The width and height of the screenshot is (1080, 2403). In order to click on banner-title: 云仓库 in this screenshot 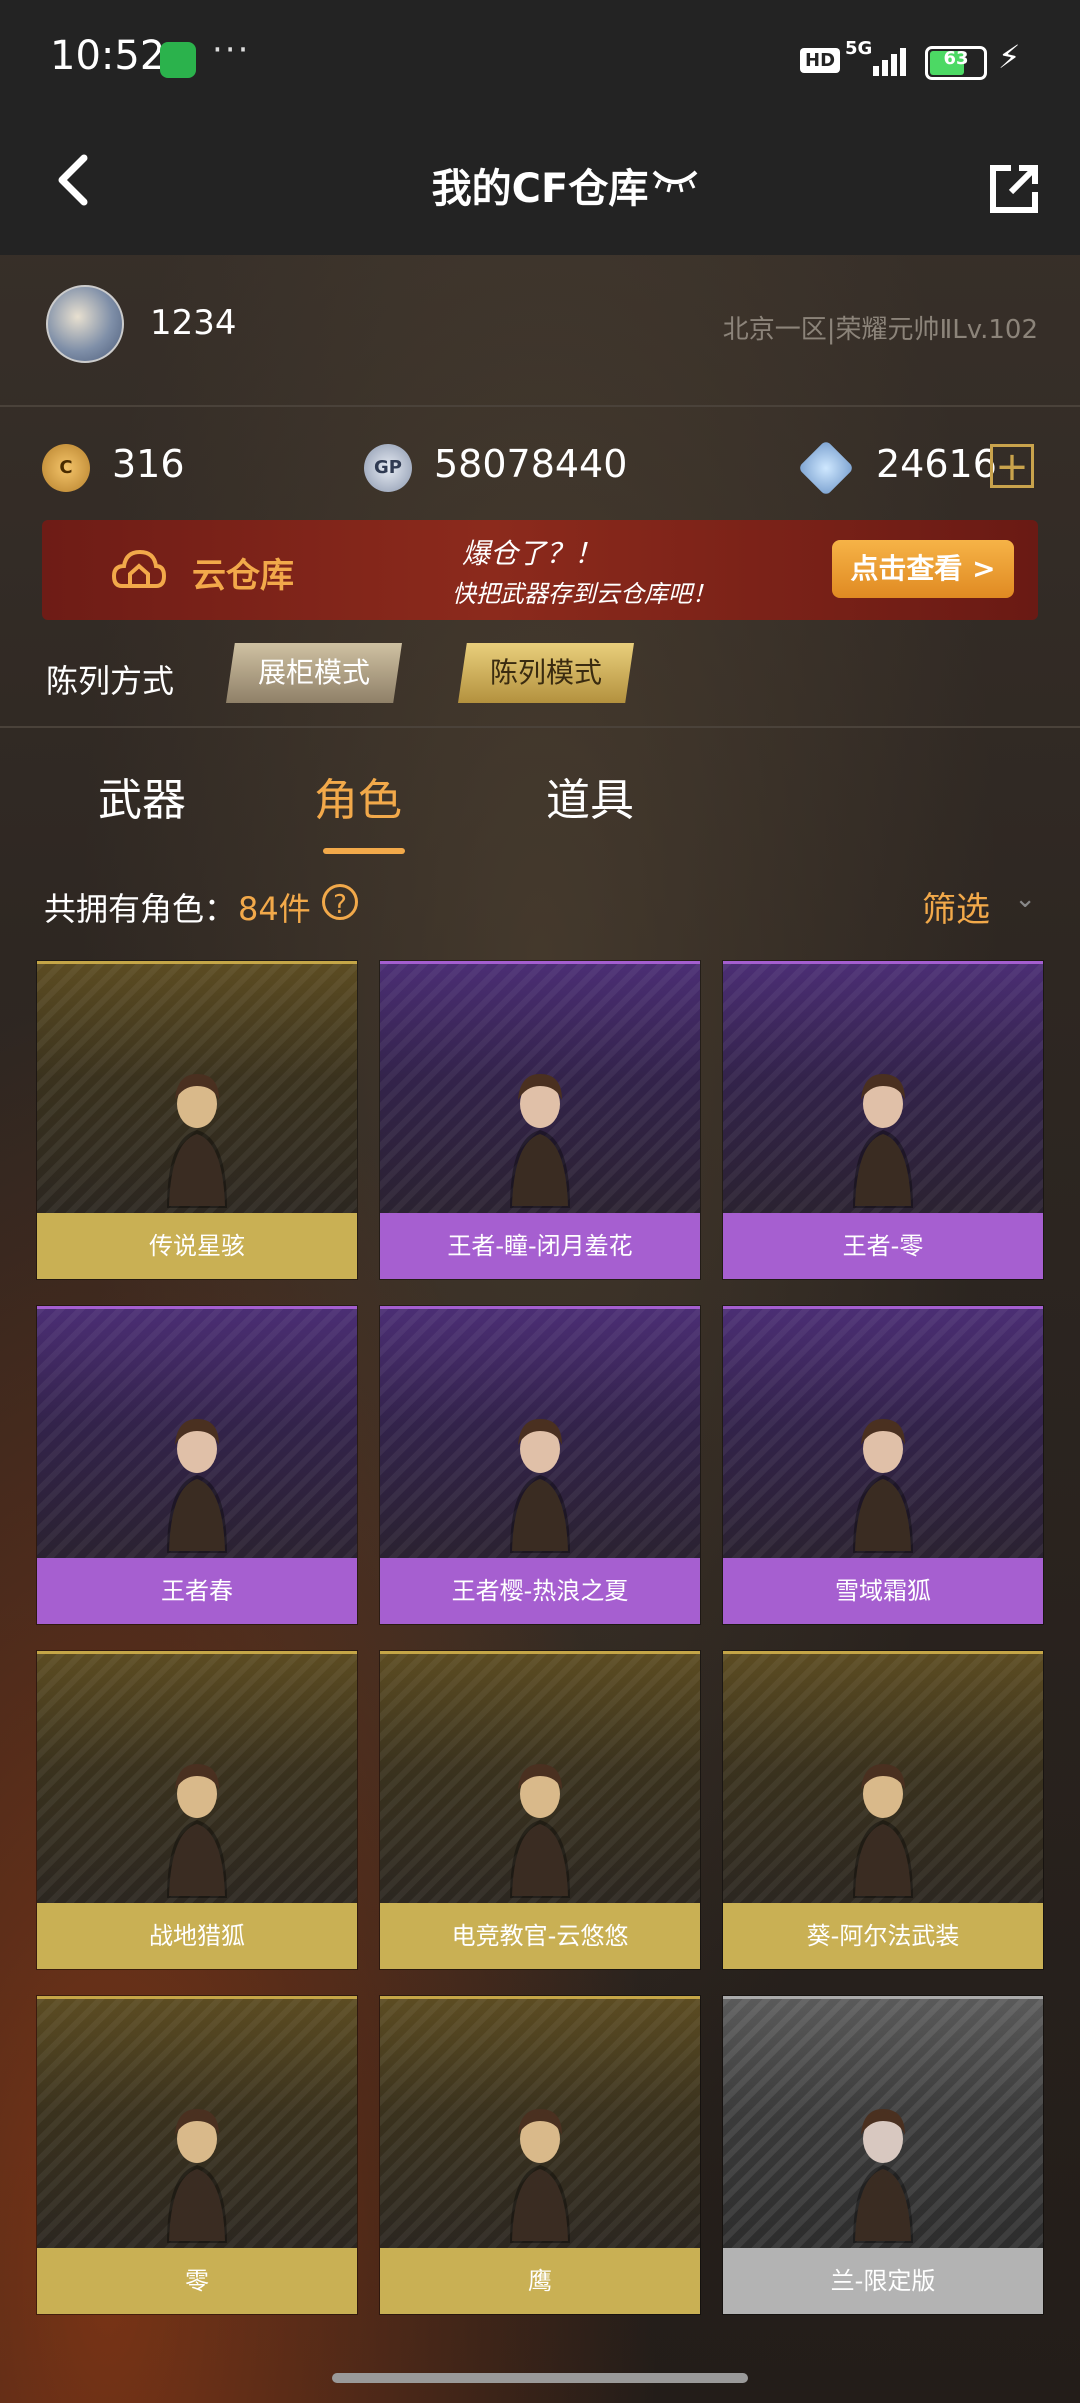, I will do `click(243, 576)`.